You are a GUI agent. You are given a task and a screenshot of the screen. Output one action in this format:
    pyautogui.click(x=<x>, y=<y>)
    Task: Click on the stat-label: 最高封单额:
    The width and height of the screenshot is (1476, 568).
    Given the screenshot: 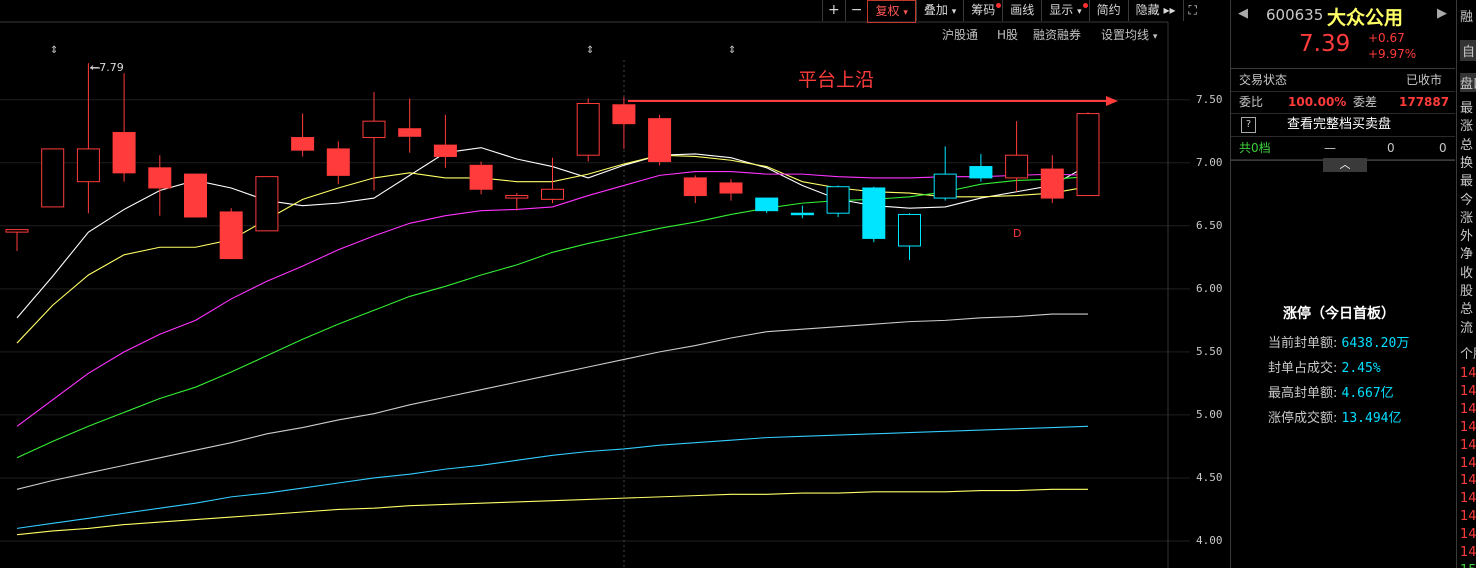 What is the action you would take?
    pyautogui.click(x=1303, y=393)
    